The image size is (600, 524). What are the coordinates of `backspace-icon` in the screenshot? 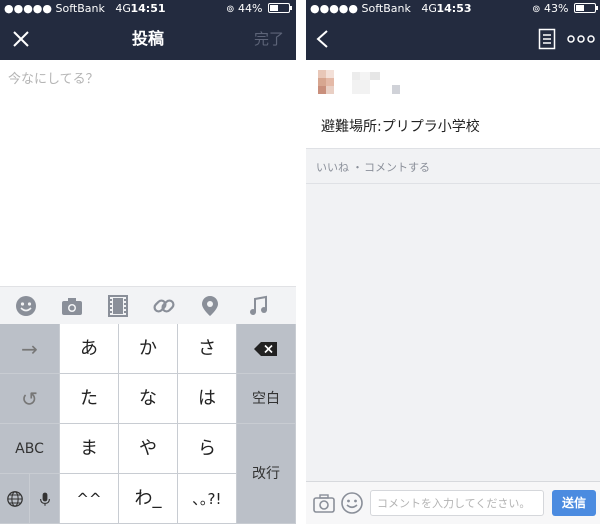 It's located at (265, 349).